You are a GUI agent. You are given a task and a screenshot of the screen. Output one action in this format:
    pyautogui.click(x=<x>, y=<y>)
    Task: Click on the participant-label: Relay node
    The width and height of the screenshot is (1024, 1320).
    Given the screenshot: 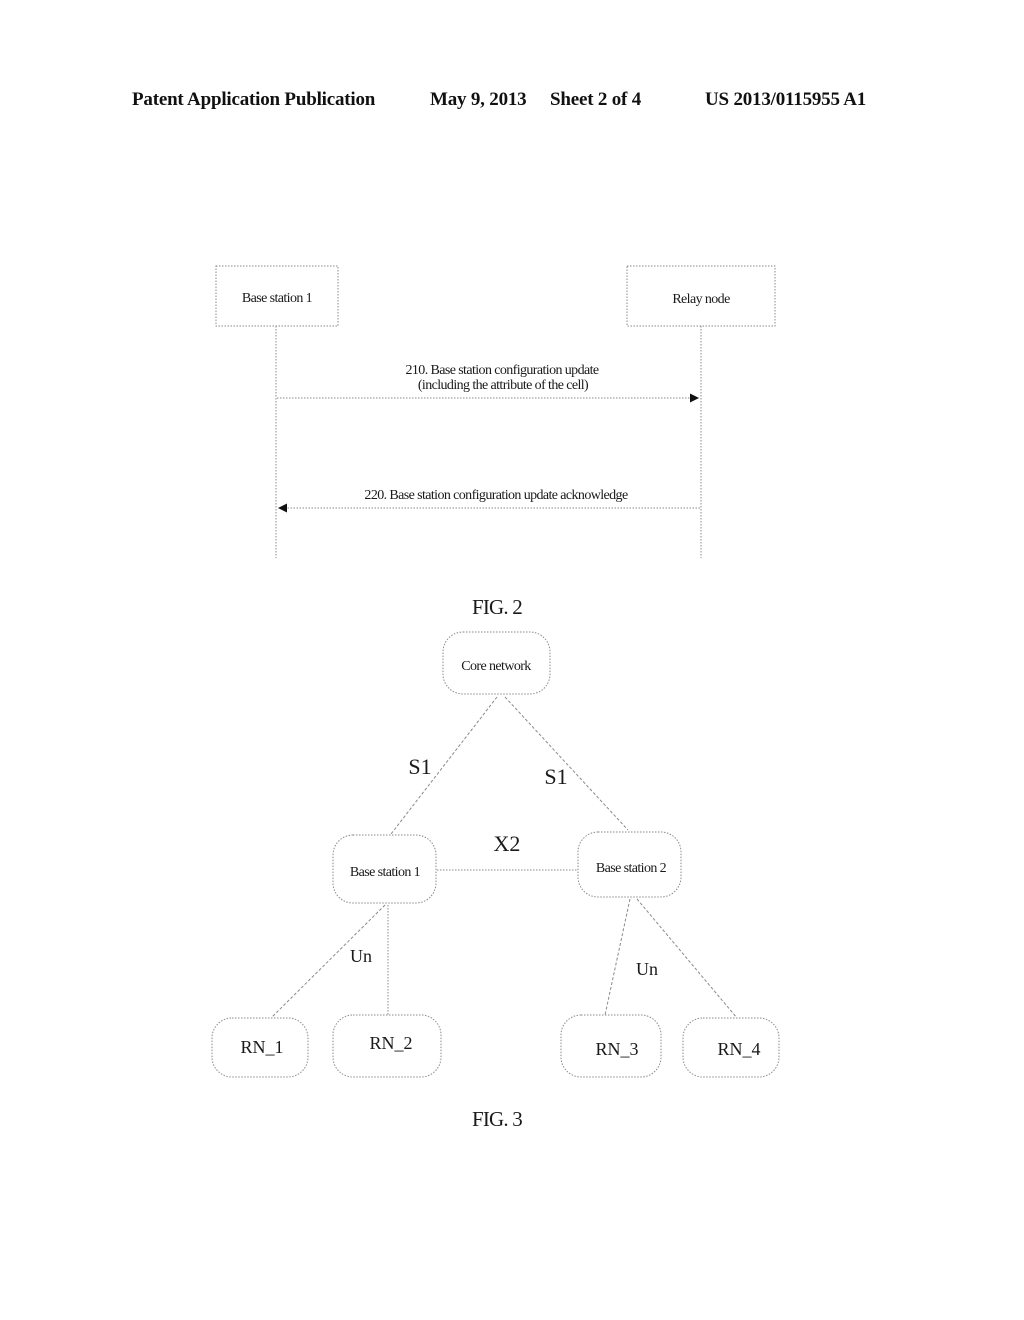 What is the action you would take?
    pyautogui.click(x=701, y=299)
    